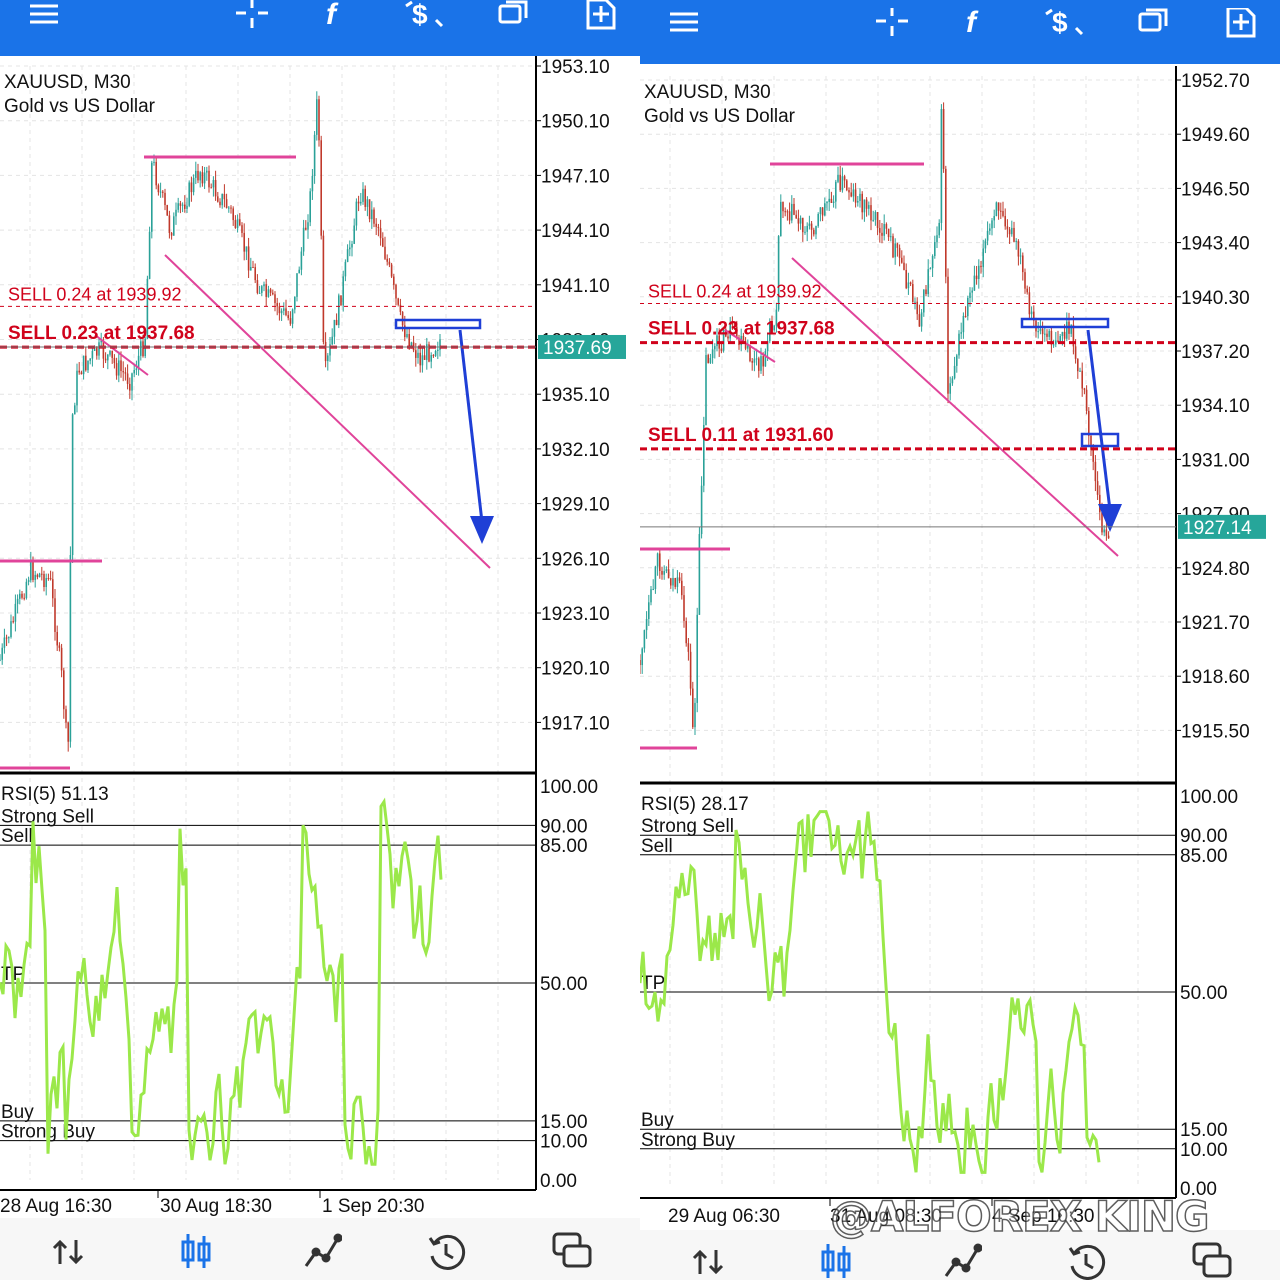  I want to click on symbol-label: XAUUSD, M30, so click(707, 92).